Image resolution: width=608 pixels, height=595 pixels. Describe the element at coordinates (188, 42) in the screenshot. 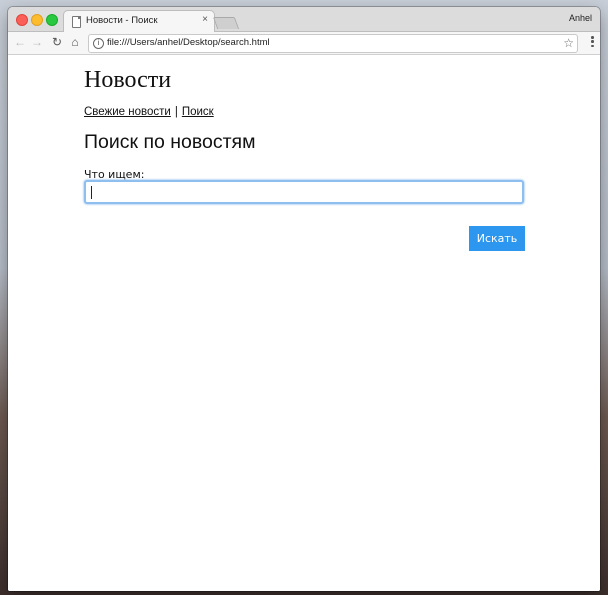

I see `url-text: file:///Users/anhel/Desktop/search.html` at that location.